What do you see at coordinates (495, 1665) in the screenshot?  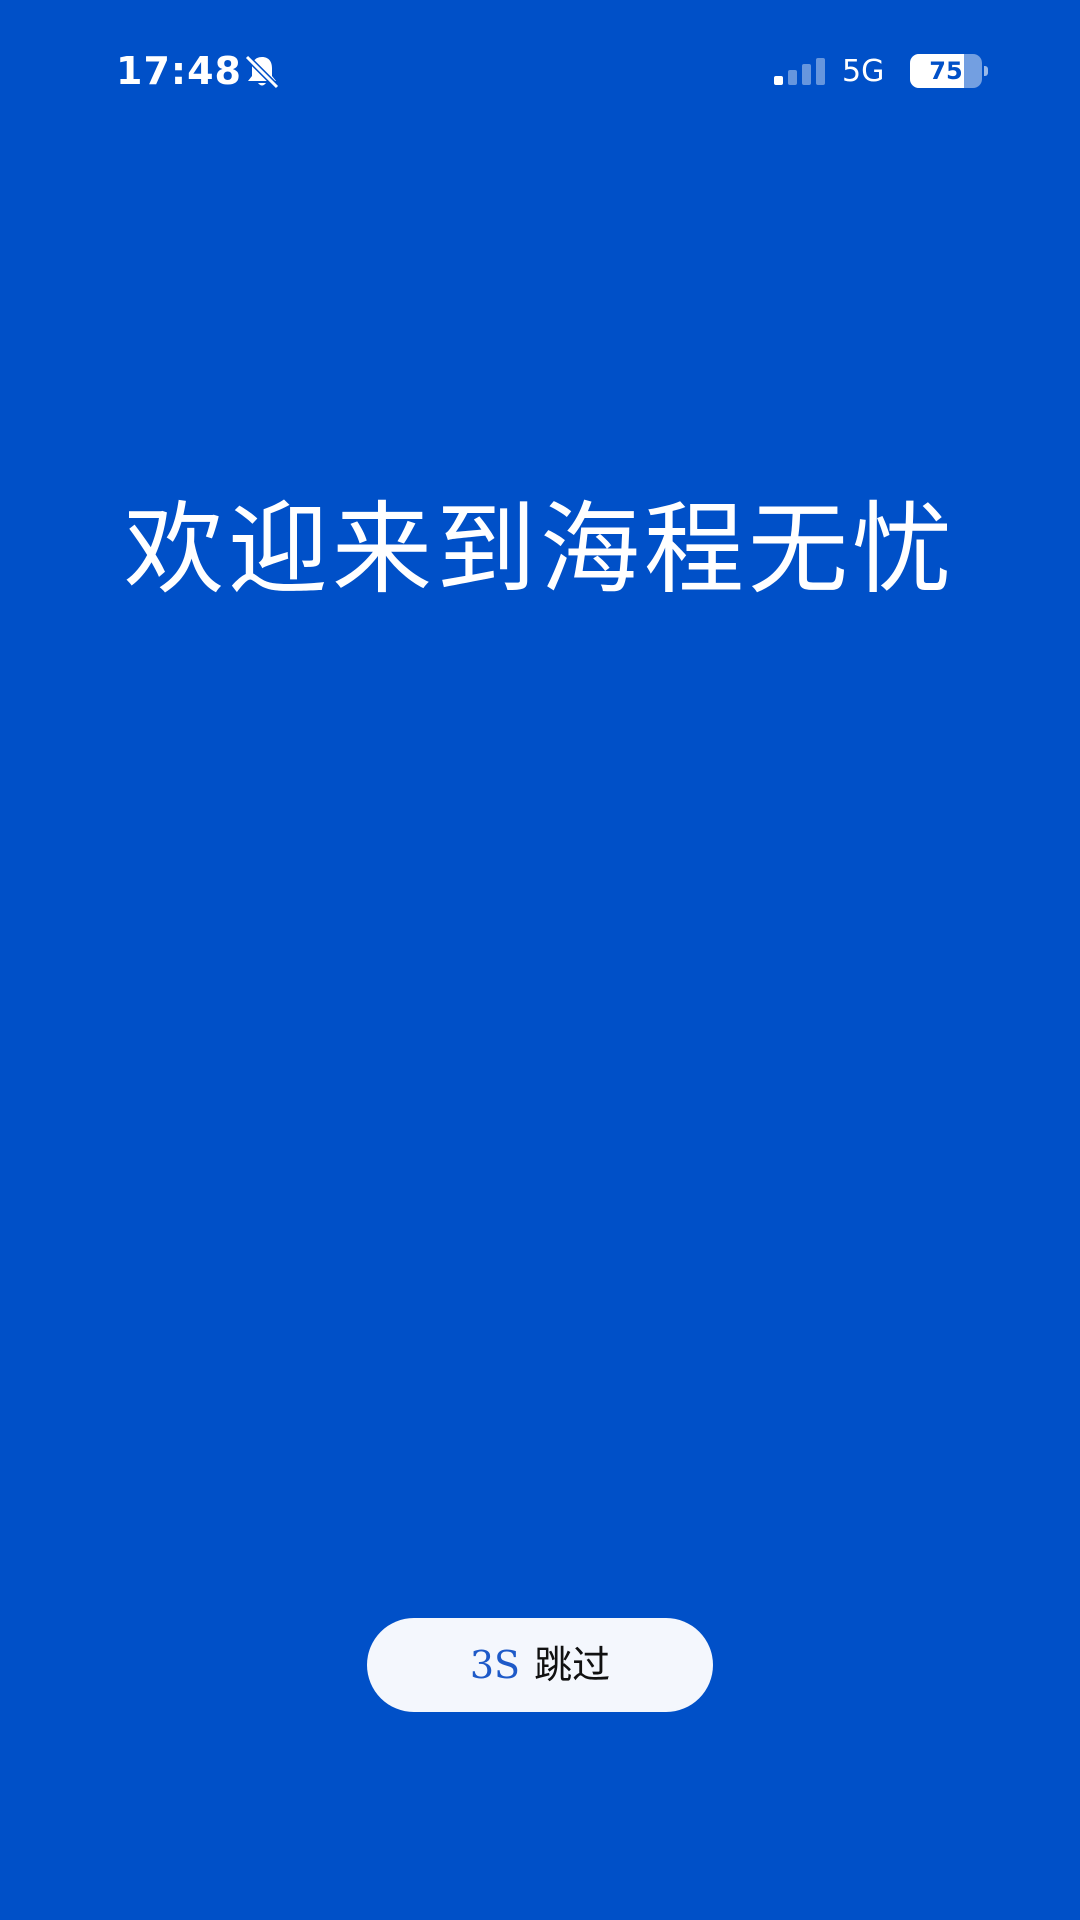 I see `countdown-timer: 3S` at bounding box center [495, 1665].